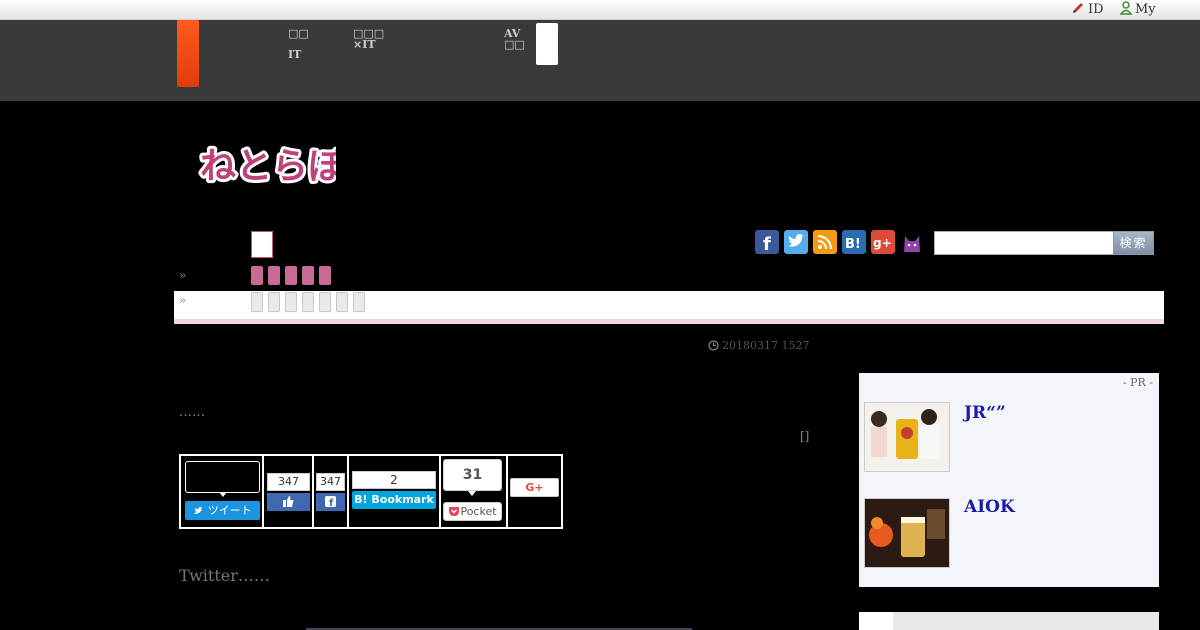  What do you see at coordinates (796, 242) in the screenshot?
I see `twitter-icon` at bounding box center [796, 242].